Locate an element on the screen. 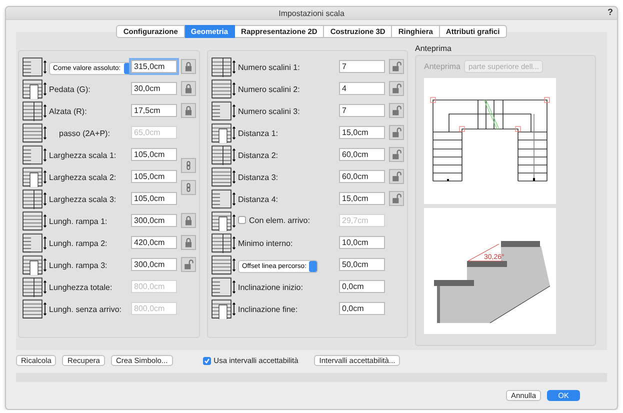 The image size is (623, 413). field-label: Lungh. senza arrivo: is located at coordinates (85, 309).